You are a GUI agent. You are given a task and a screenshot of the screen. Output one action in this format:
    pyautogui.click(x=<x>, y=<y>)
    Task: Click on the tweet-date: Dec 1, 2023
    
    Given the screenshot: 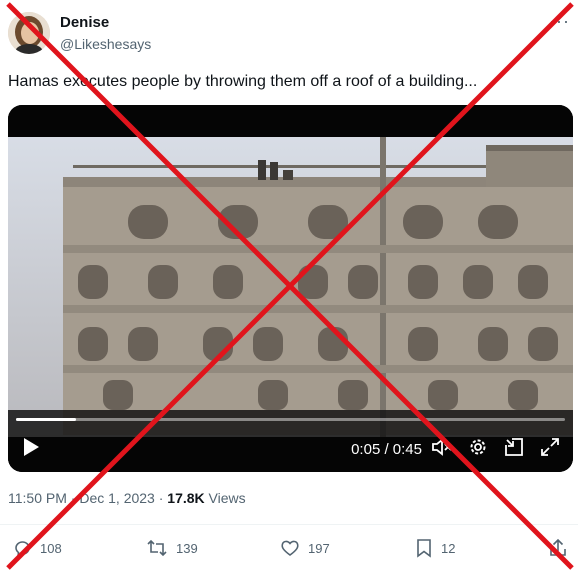 What is the action you would take?
    pyautogui.click(x=117, y=498)
    